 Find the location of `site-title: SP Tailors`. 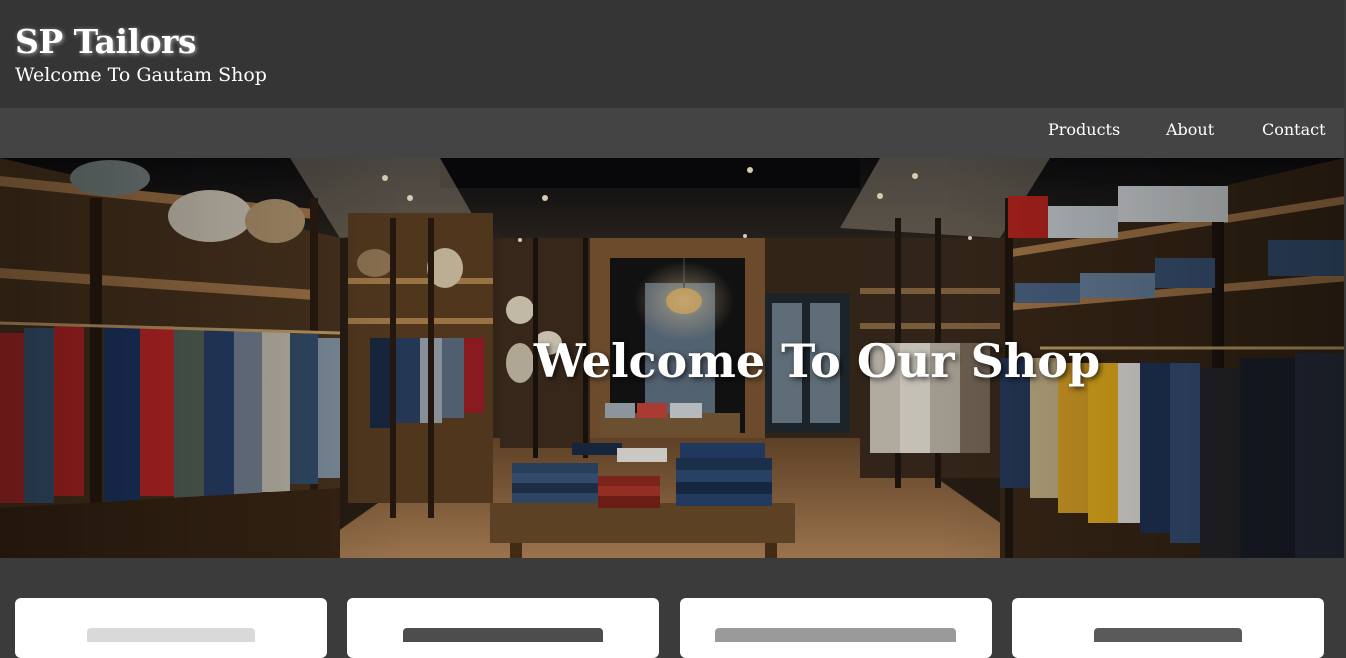

site-title: SP Tailors is located at coordinates (105, 41).